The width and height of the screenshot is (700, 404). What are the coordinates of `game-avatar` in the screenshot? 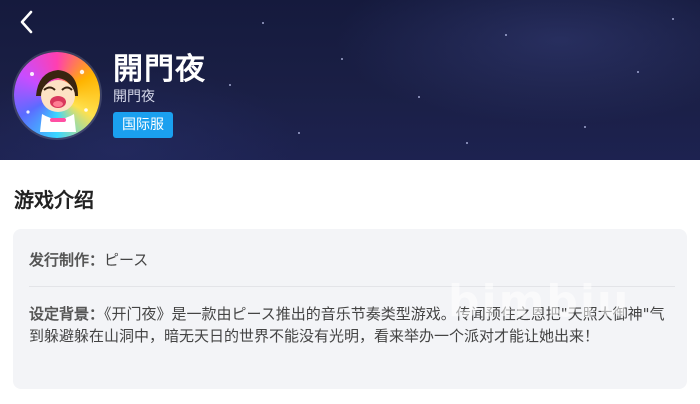 It's located at (57, 95).